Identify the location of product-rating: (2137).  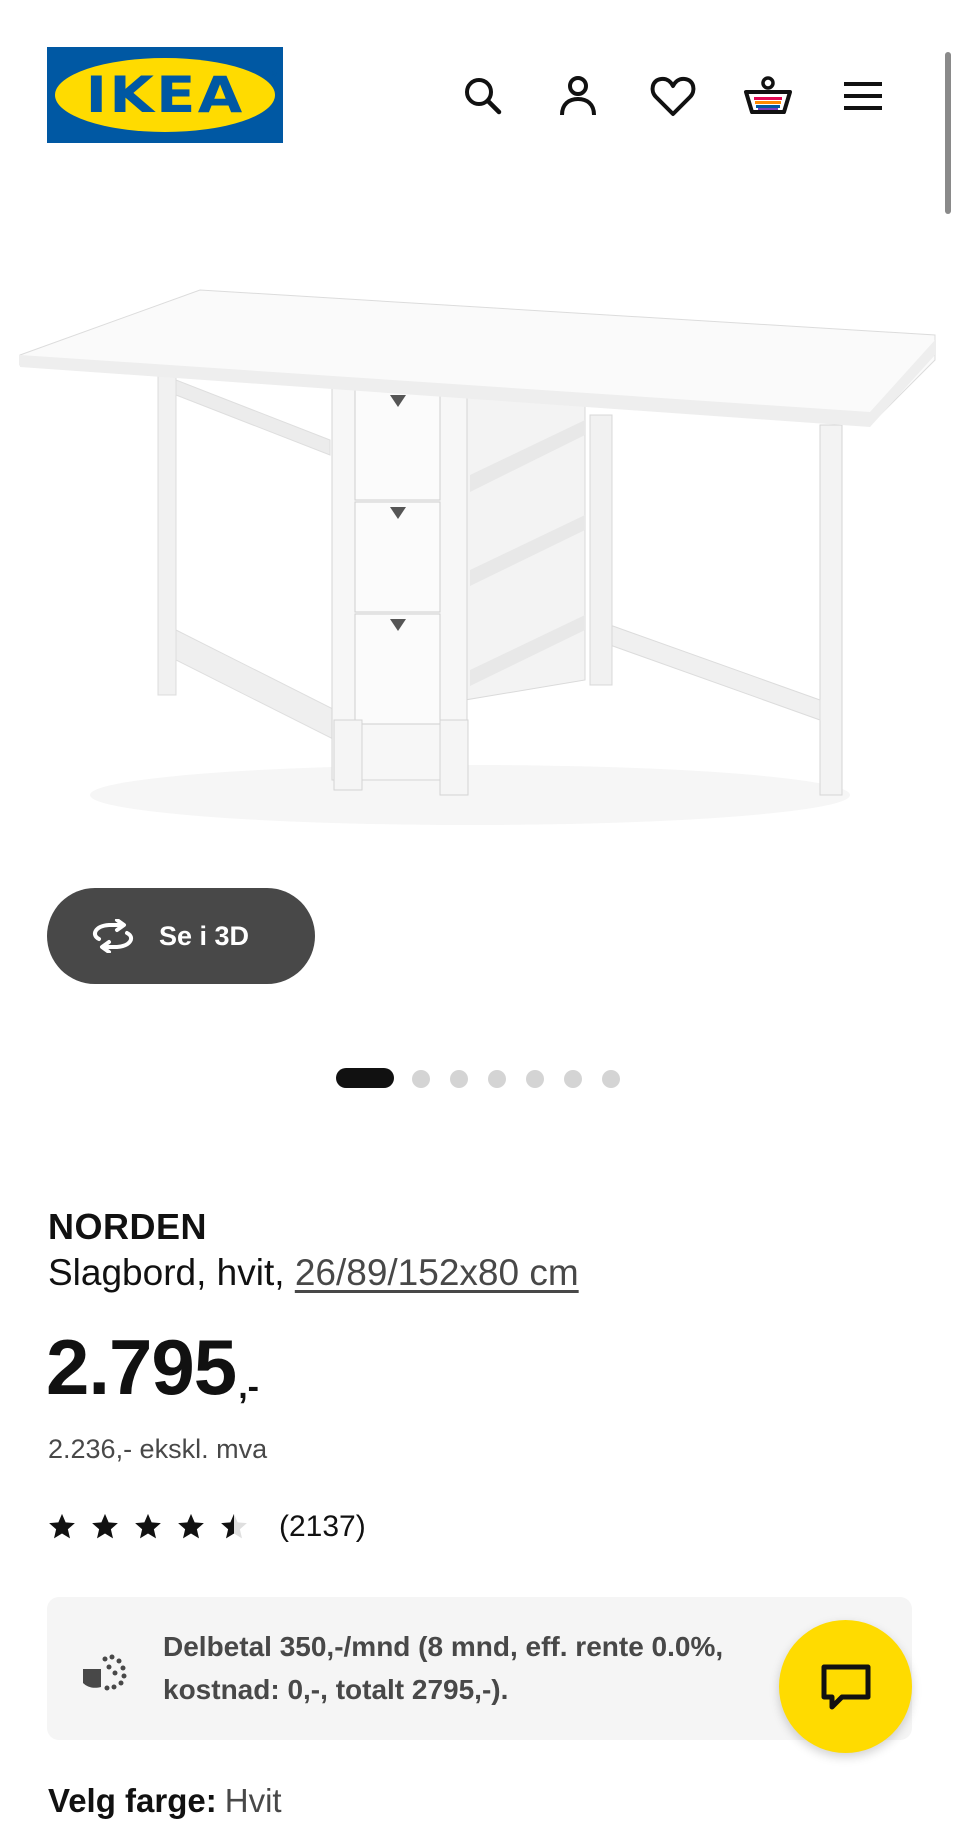
(206, 1527).